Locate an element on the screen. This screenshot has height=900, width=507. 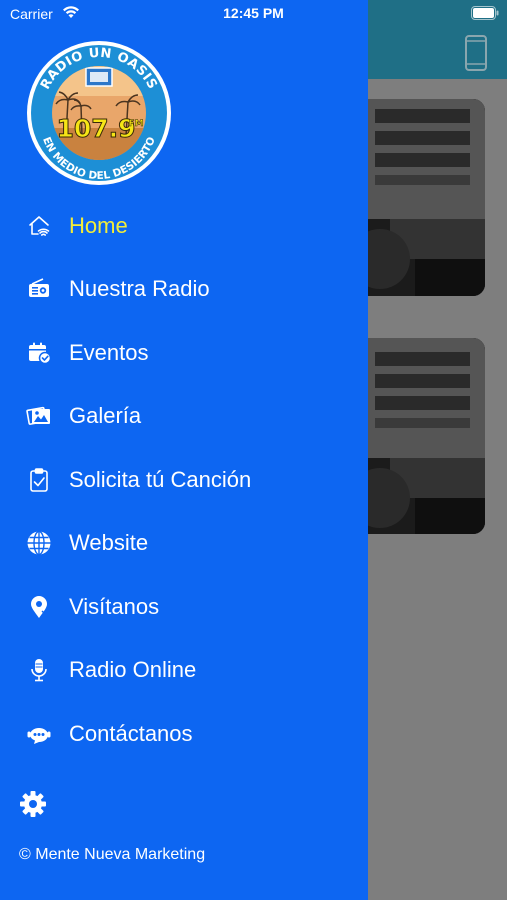
gallery-icon is located at coordinates (39, 416).